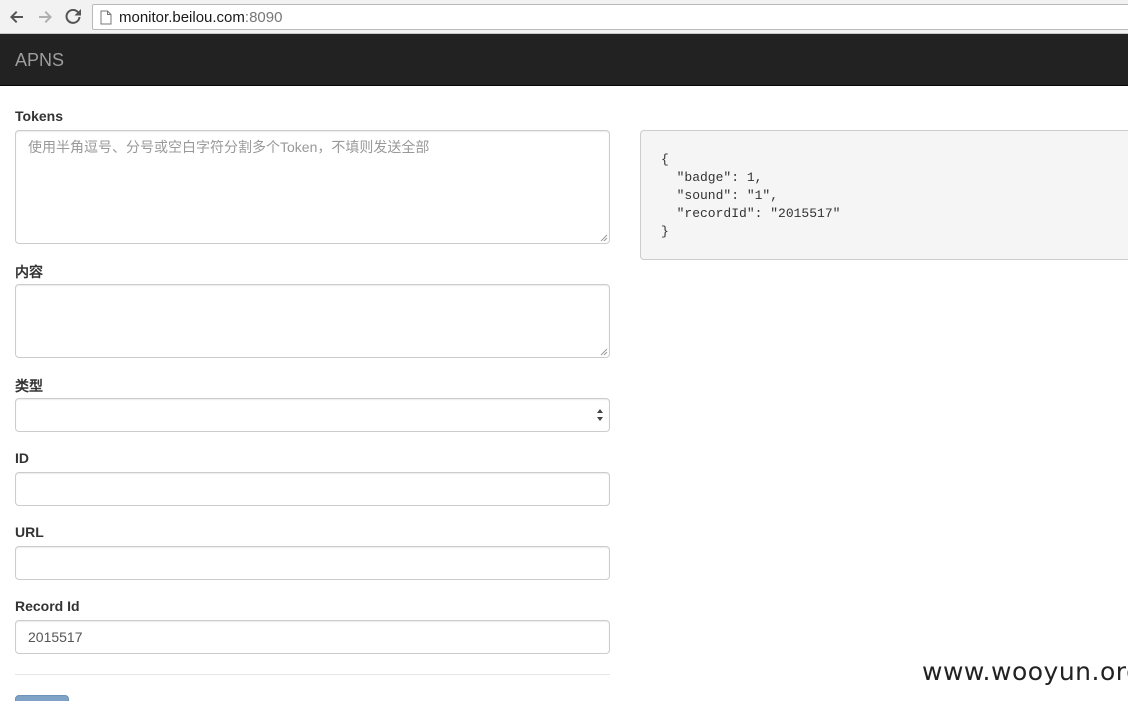  I want to click on navbar-brand: APNS, so click(39, 60).